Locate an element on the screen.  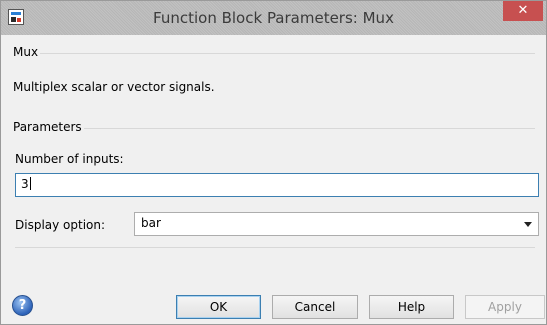
apply-button: Apply is located at coordinates (505, 307).